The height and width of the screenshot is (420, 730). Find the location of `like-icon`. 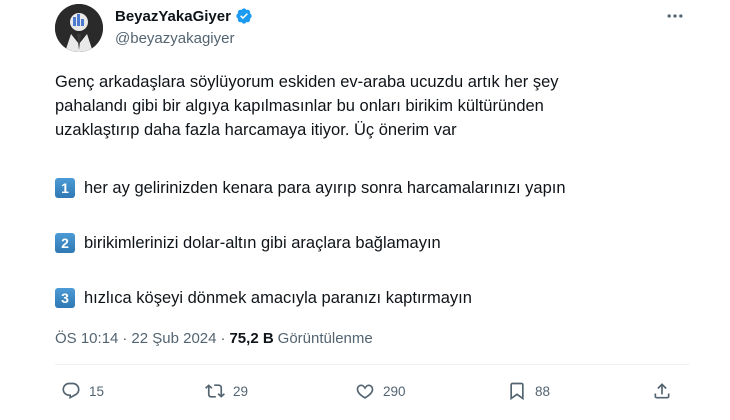

like-icon is located at coordinates (365, 391).